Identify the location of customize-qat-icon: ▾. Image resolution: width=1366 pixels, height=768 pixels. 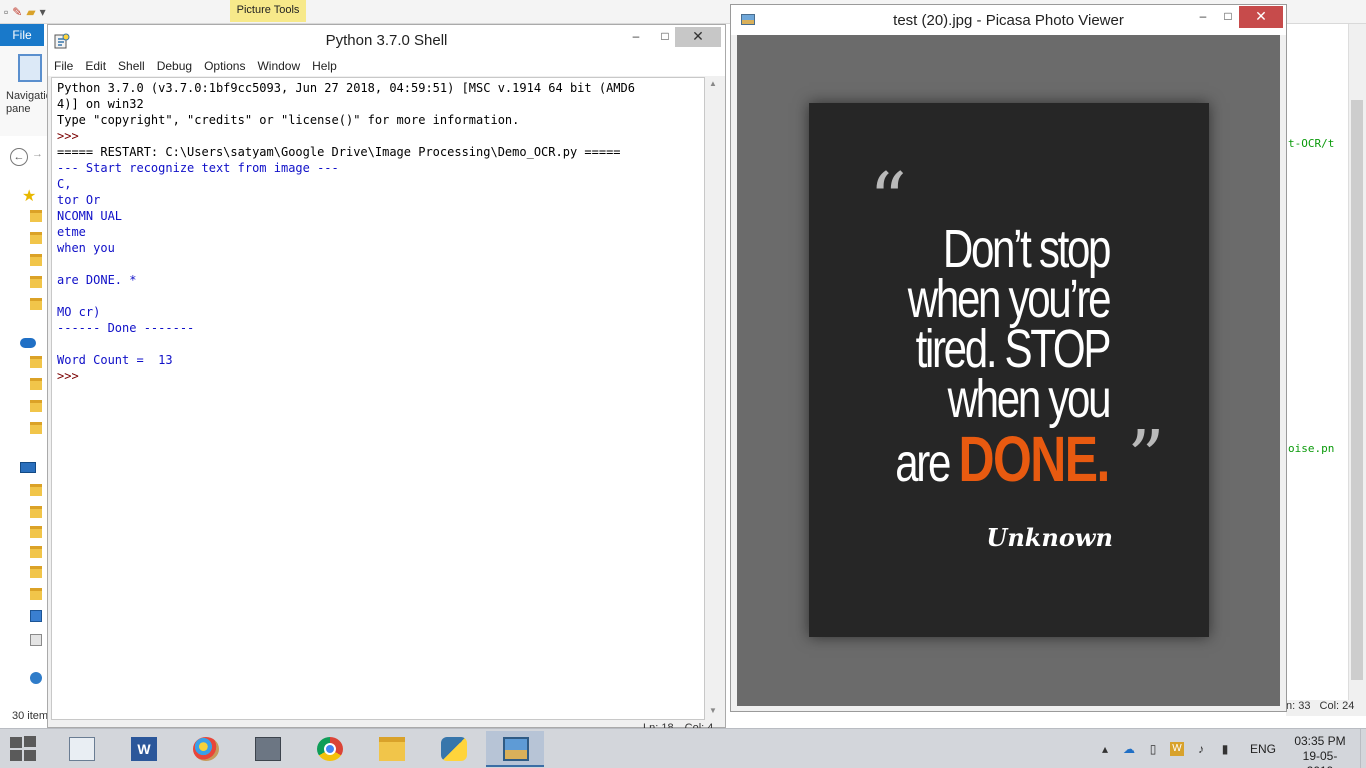
(43, 12).